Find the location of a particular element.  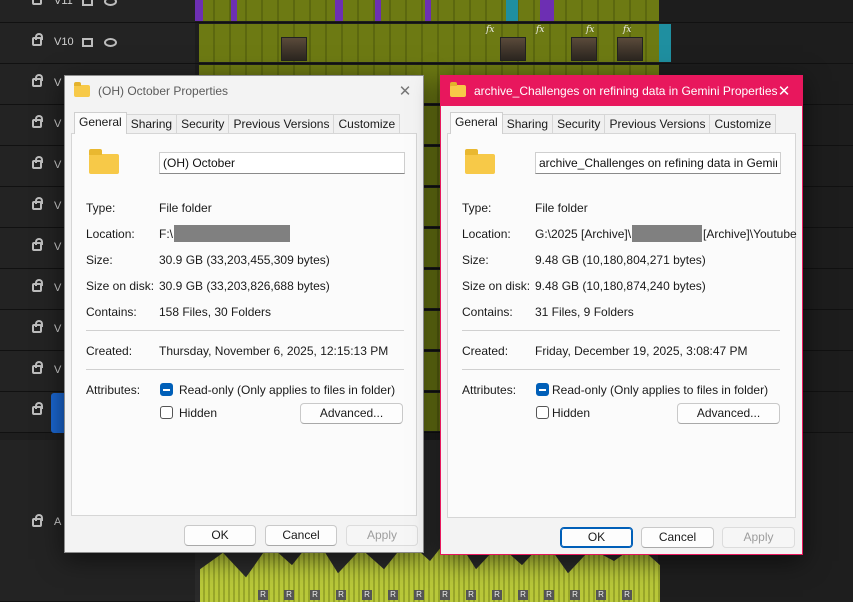

dialog-title: (OH) October Properties is located at coordinates (163, 91).